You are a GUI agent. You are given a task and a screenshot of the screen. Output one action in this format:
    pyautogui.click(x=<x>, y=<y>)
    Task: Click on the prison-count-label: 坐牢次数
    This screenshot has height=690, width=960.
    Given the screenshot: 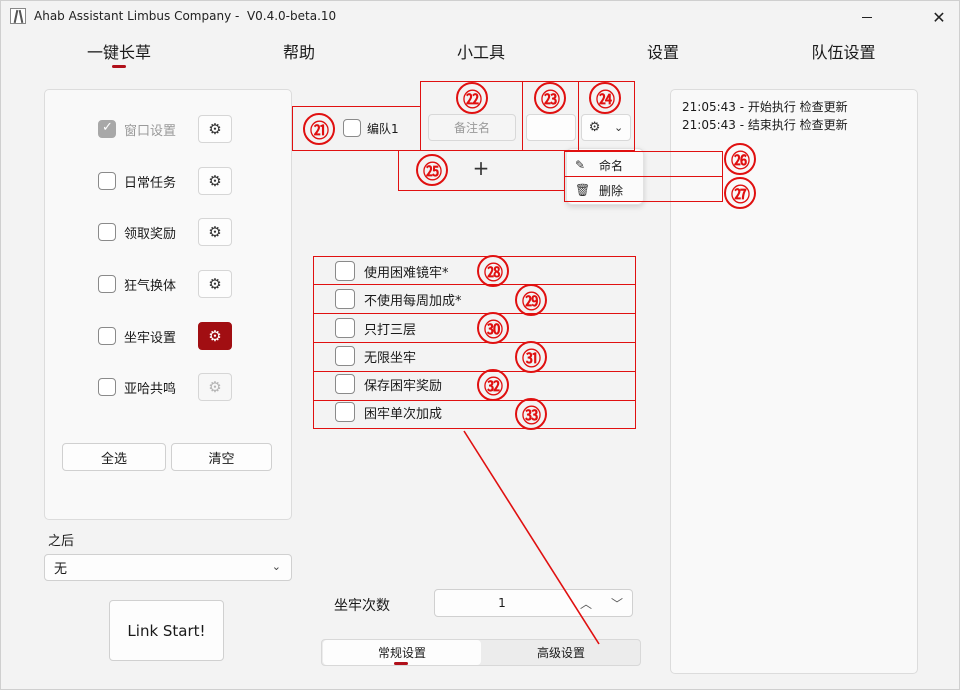 What is the action you would take?
    pyautogui.click(x=362, y=606)
    